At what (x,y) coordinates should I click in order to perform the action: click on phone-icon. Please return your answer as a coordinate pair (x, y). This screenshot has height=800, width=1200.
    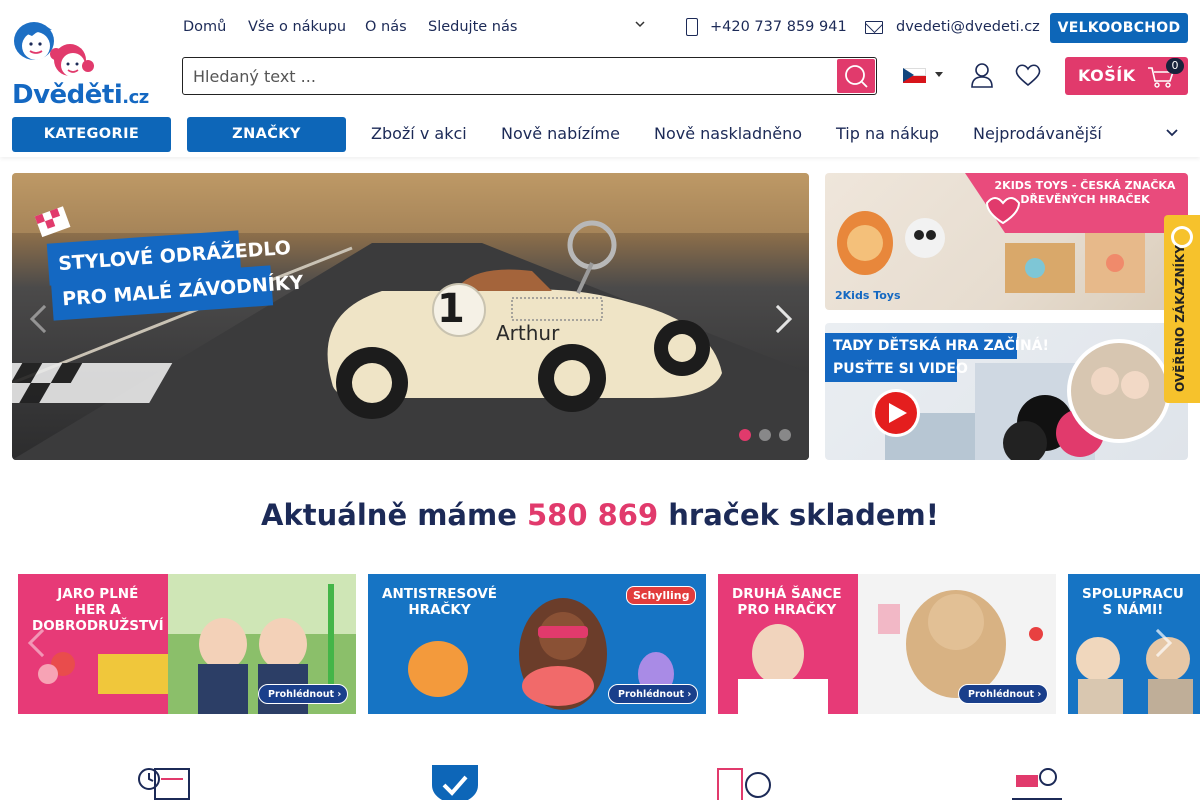
    Looking at the image, I should click on (692, 27).